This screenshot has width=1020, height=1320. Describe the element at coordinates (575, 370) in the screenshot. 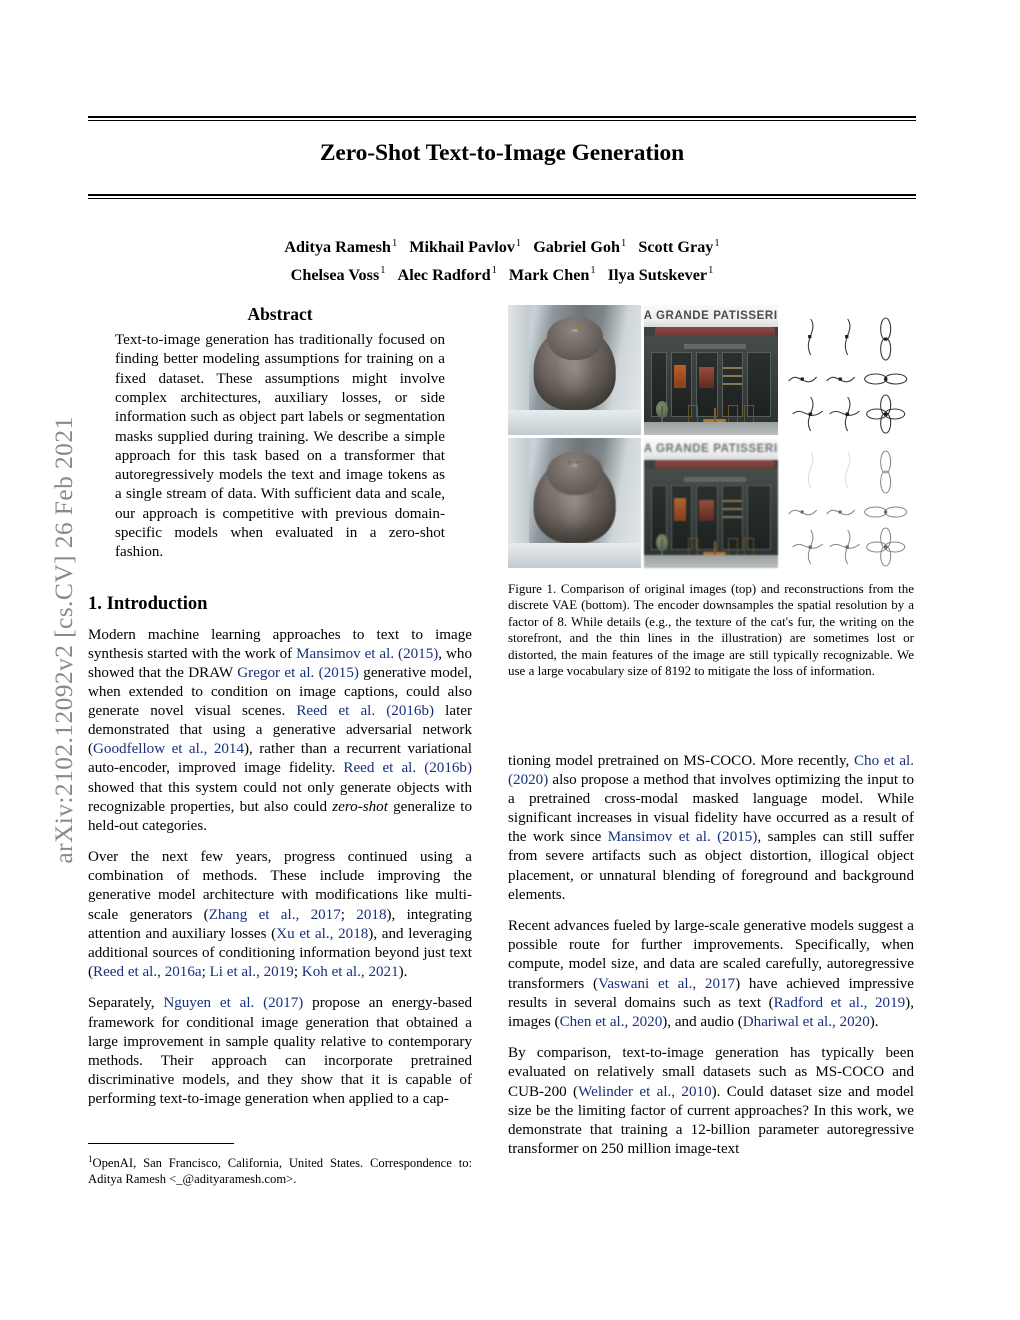

I see `figure-cell-cat-original` at that location.